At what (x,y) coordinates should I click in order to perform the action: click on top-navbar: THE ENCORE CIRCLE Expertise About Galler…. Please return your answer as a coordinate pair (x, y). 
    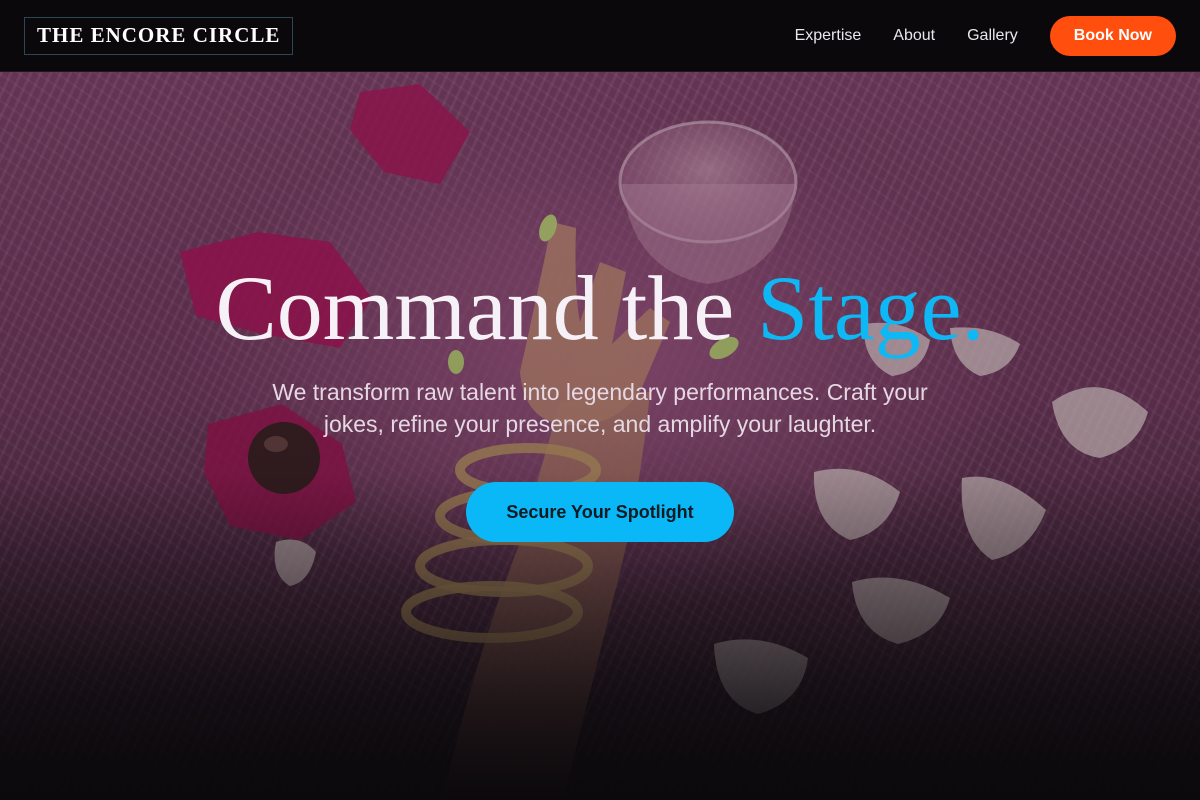
    Looking at the image, I should click on (600, 36).